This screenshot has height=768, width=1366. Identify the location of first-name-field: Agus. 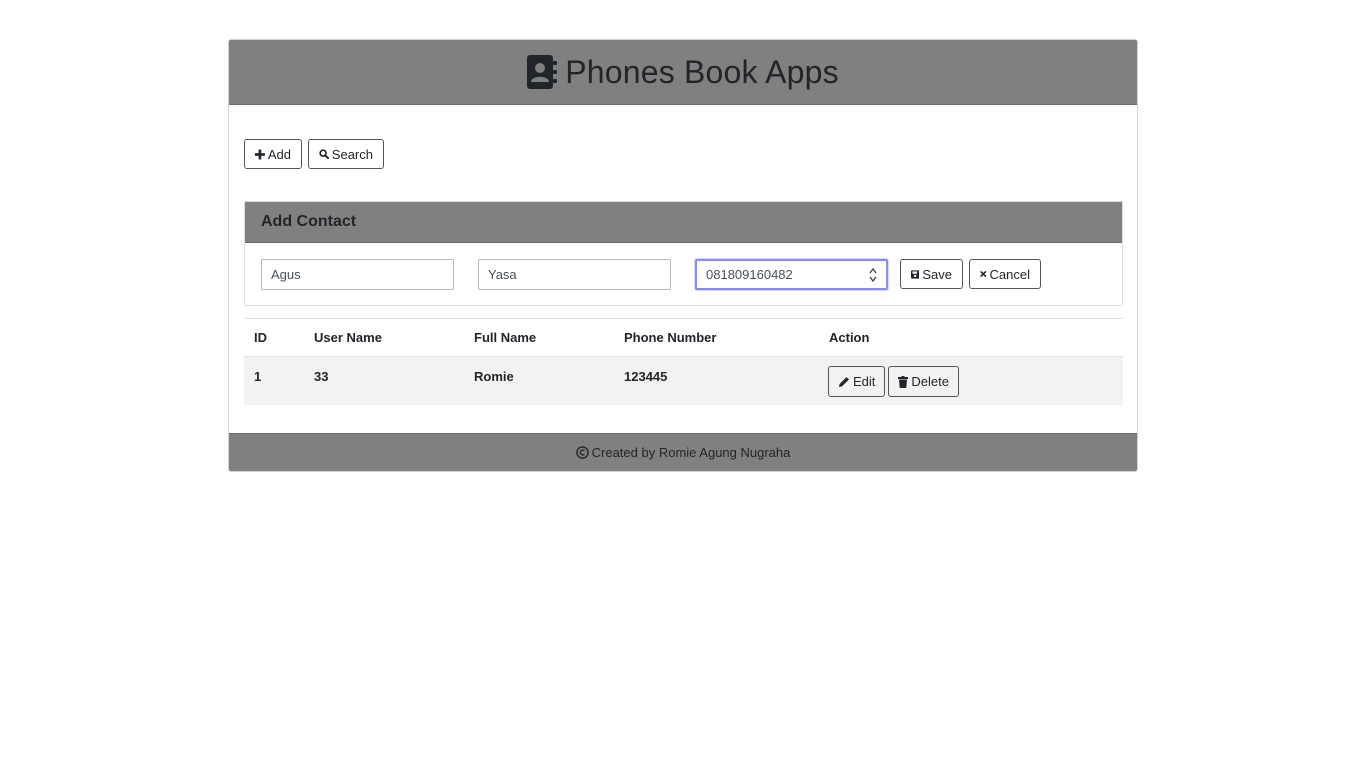
(357, 274).